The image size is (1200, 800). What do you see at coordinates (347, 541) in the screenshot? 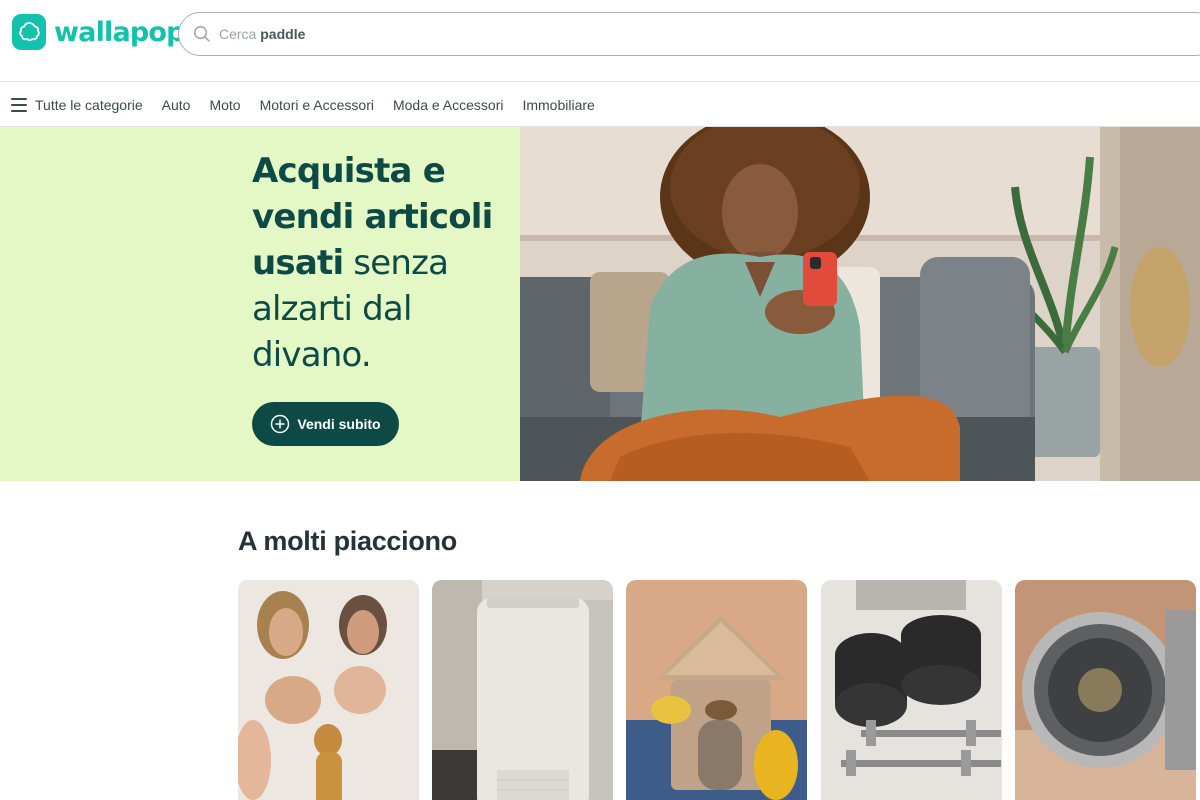
I see `section-title: A molti piacciono` at bounding box center [347, 541].